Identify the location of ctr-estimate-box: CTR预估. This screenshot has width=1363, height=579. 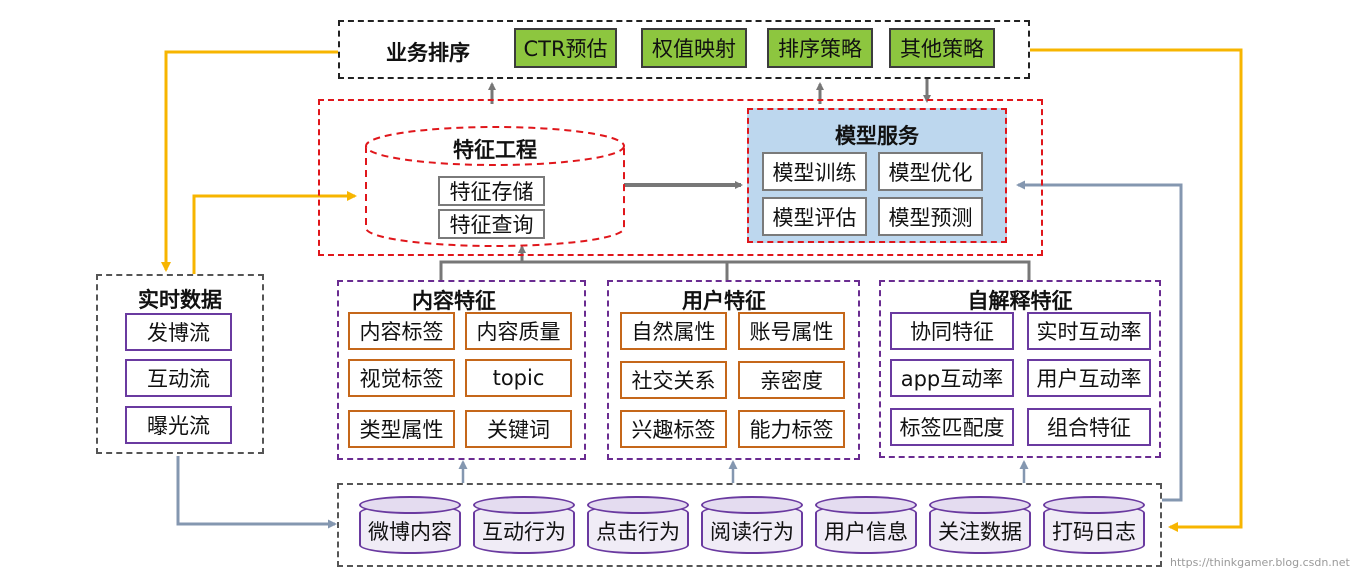
(565, 48).